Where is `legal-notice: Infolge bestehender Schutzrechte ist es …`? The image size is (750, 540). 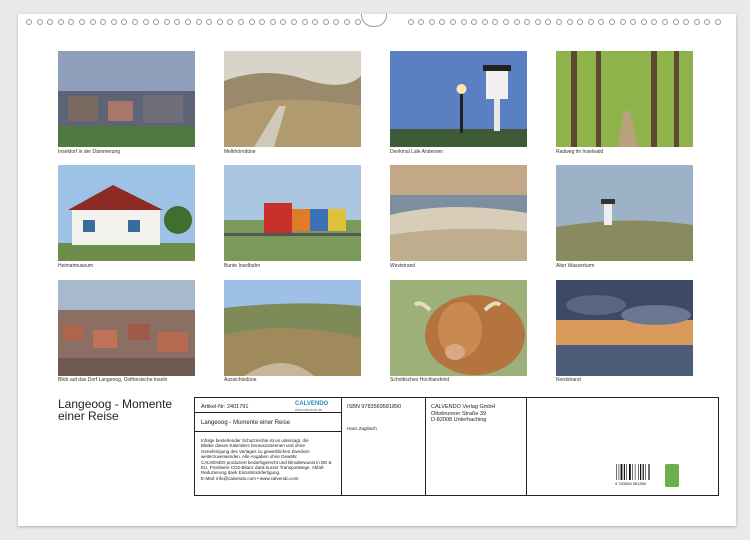 legal-notice: Infolge bestehender Schutzrechte ist es … is located at coordinates (266, 459).